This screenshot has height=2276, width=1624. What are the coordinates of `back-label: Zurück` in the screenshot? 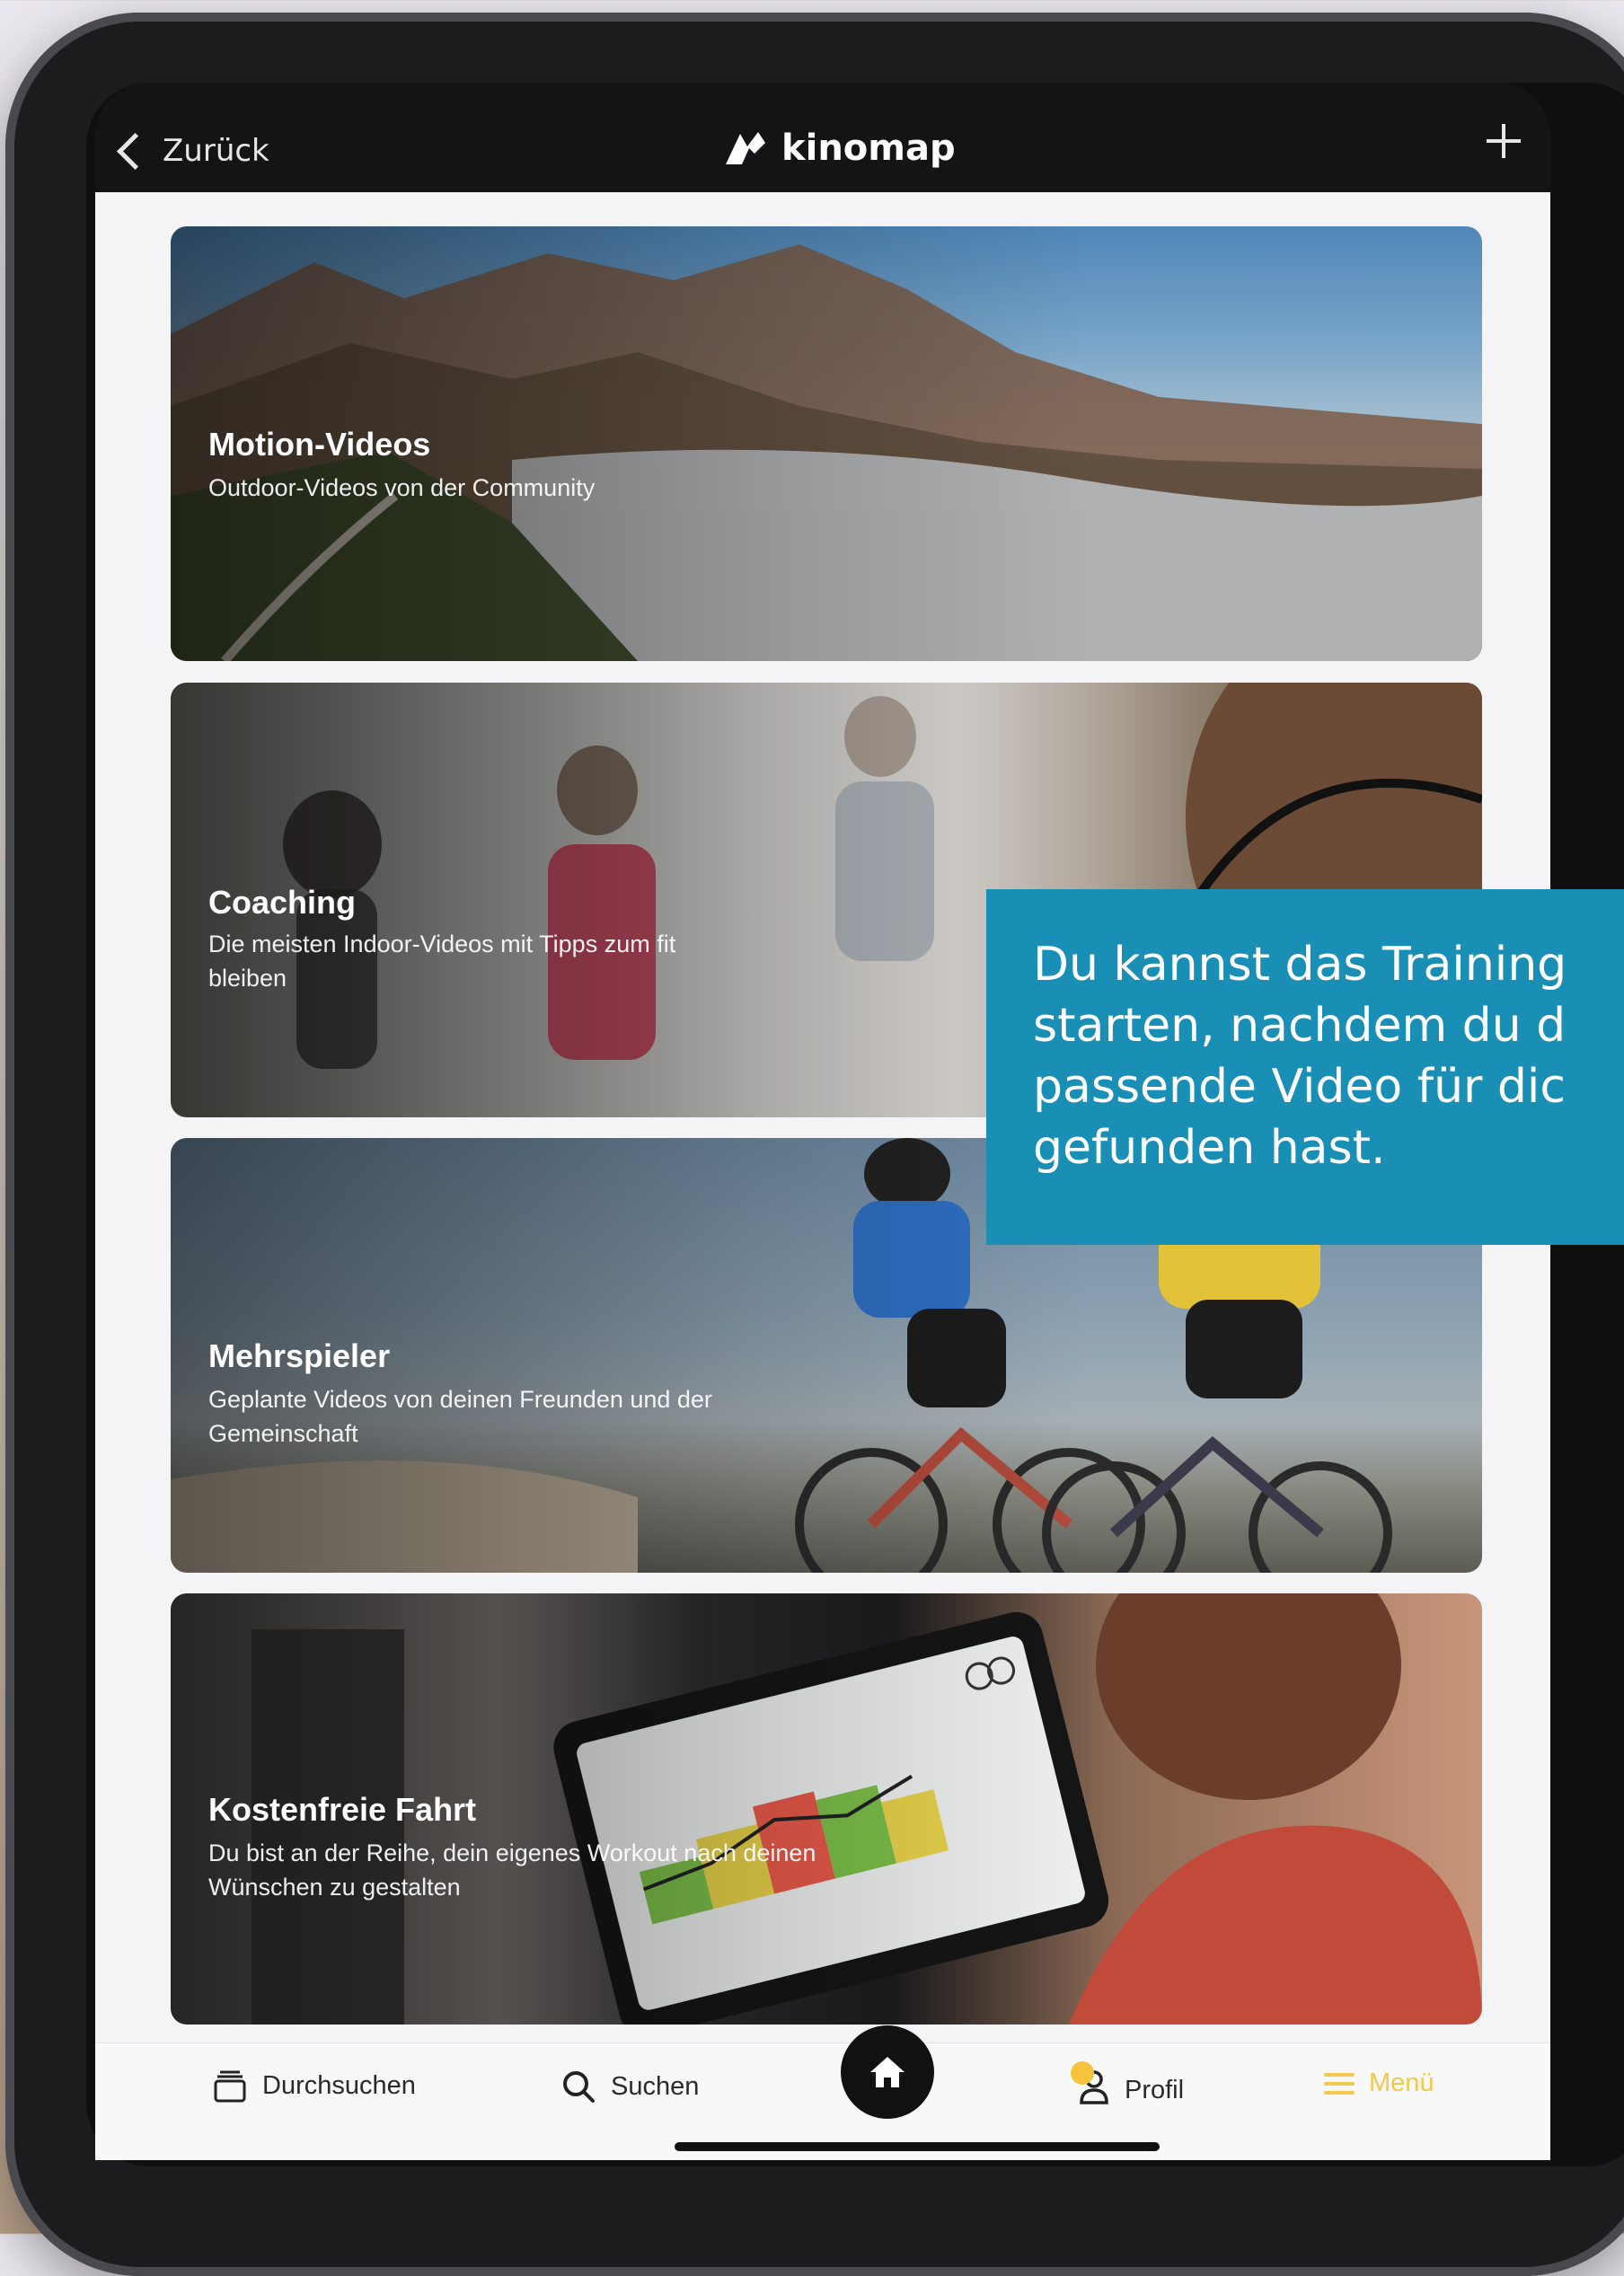 It's located at (216, 151).